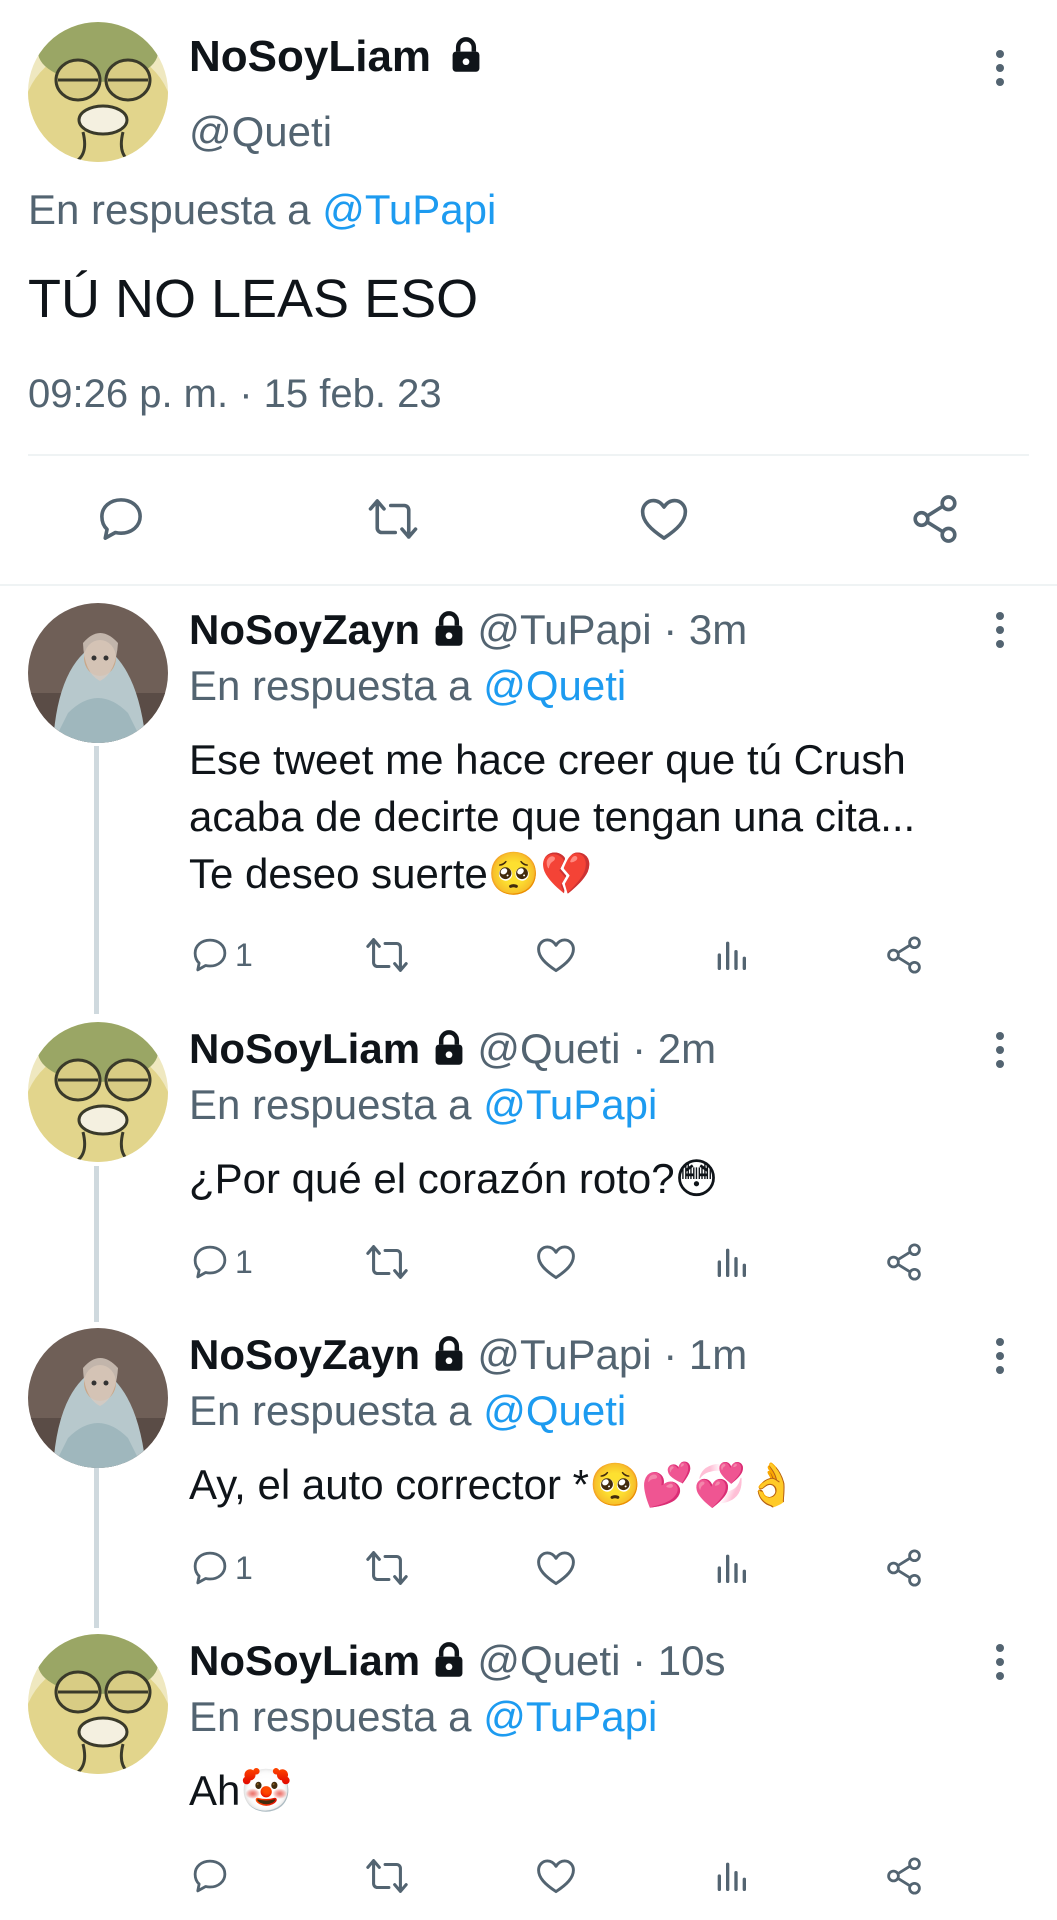 This screenshot has width=1057, height=1920. Describe the element at coordinates (528, 522) in the screenshot. I see `main-actions` at that location.